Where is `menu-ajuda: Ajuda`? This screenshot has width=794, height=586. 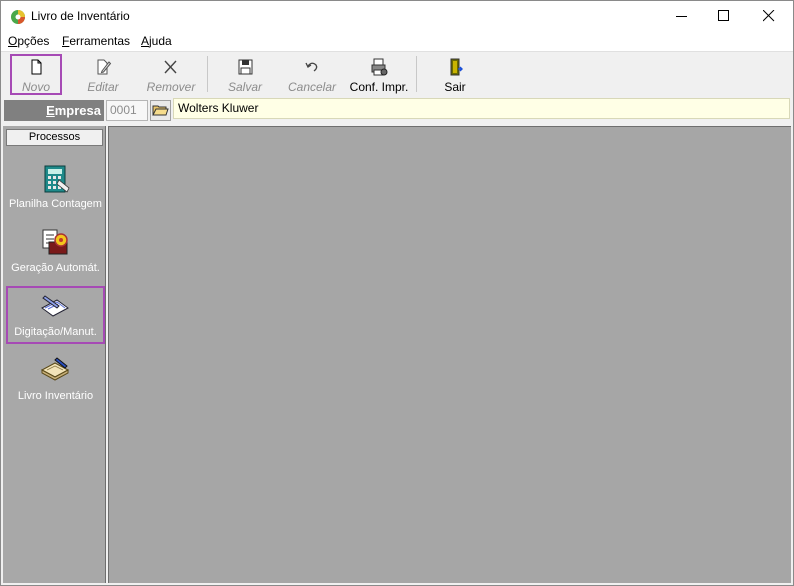 menu-ajuda: Ajuda is located at coordinates (156, 41).